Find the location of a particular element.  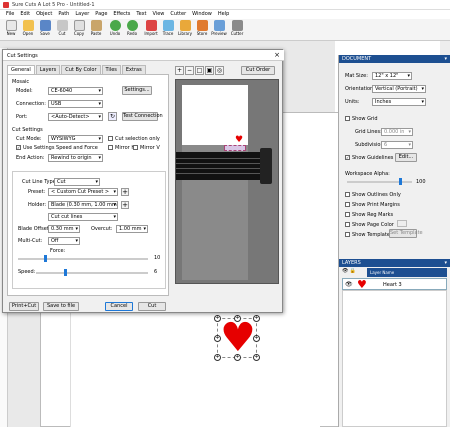

print-cut-button: Print+Cut is located at coordinates (24, 306).